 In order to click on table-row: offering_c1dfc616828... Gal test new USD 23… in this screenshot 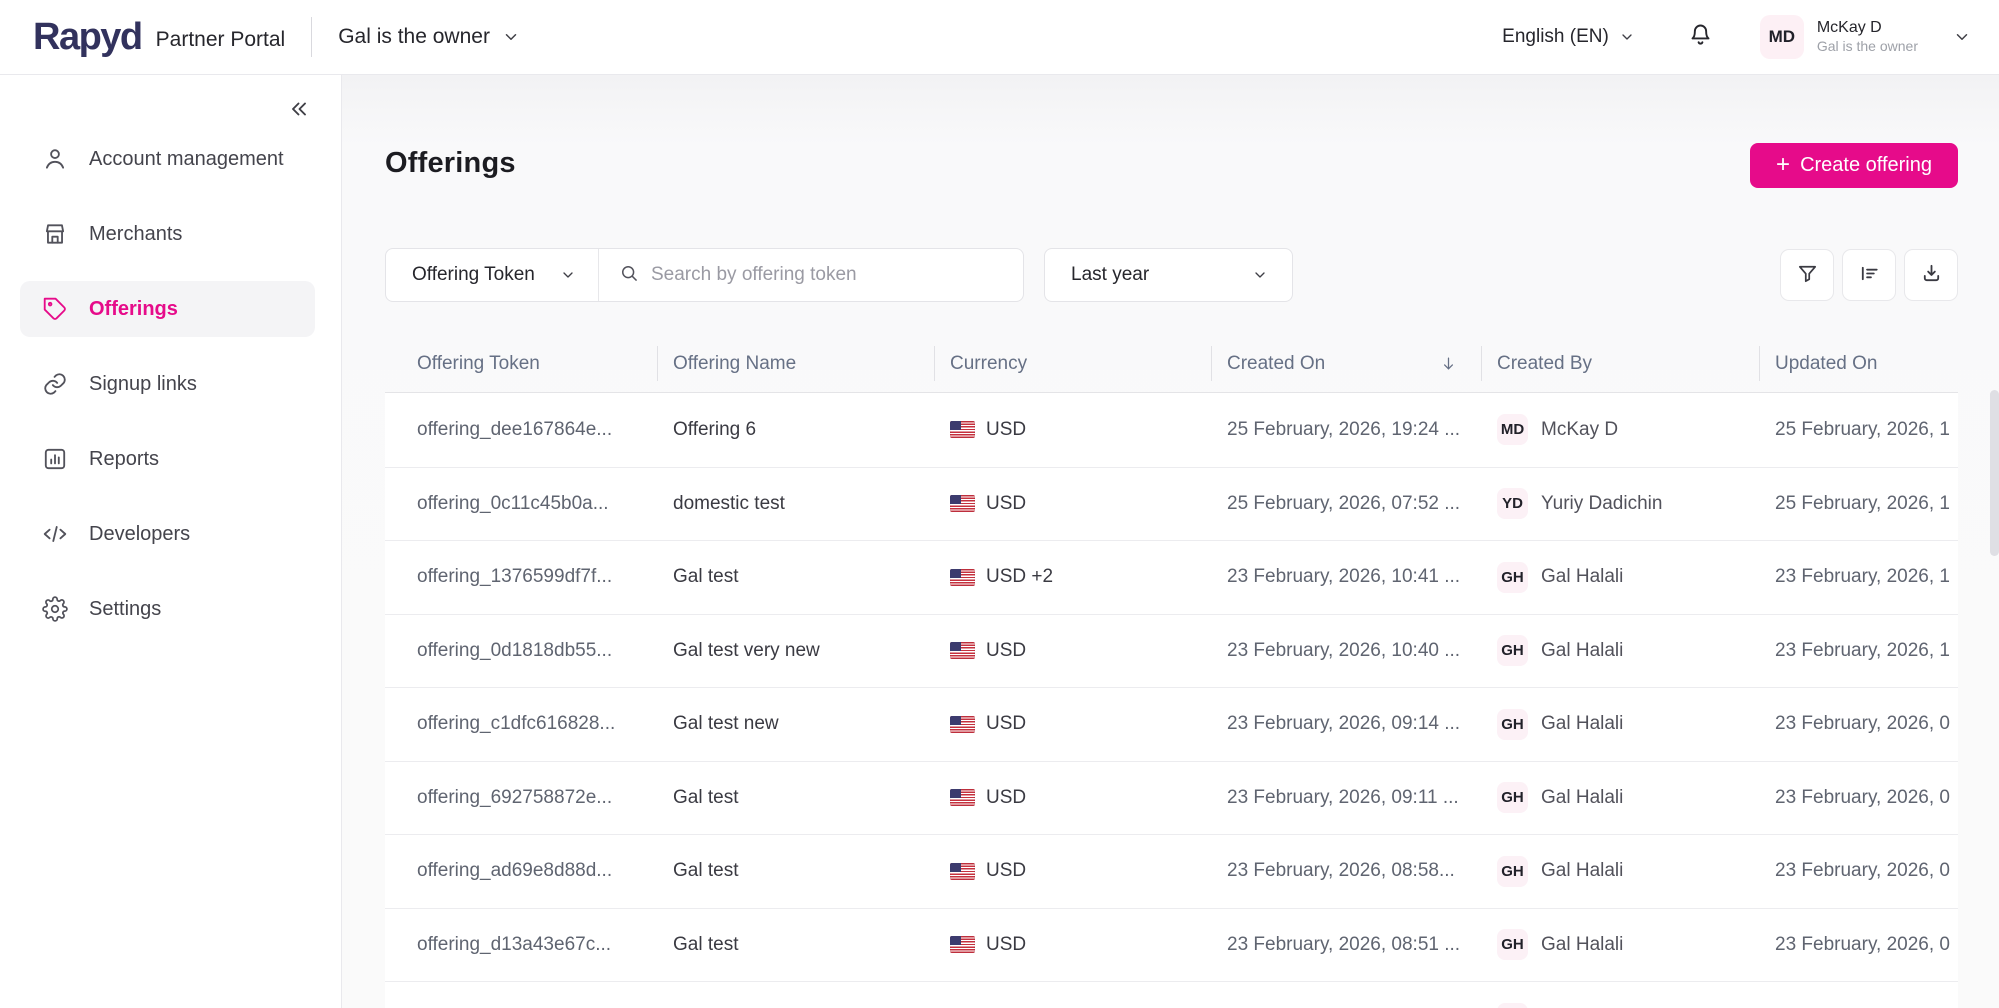, I will do `click(1171, 724)`.